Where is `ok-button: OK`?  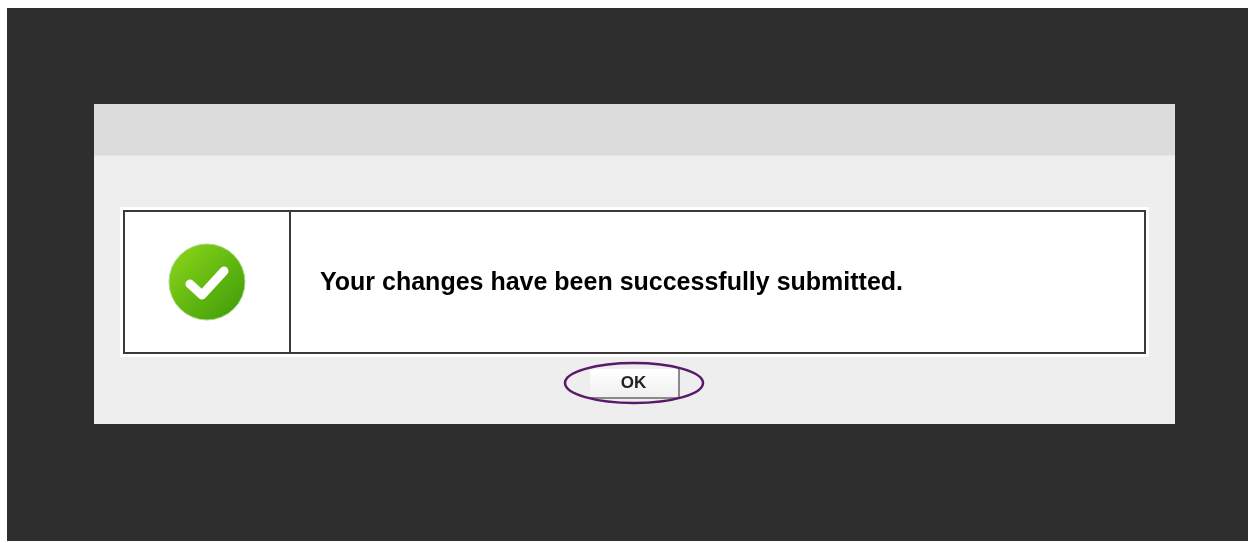 ok-button: OK is located at coordinates (634, 384).